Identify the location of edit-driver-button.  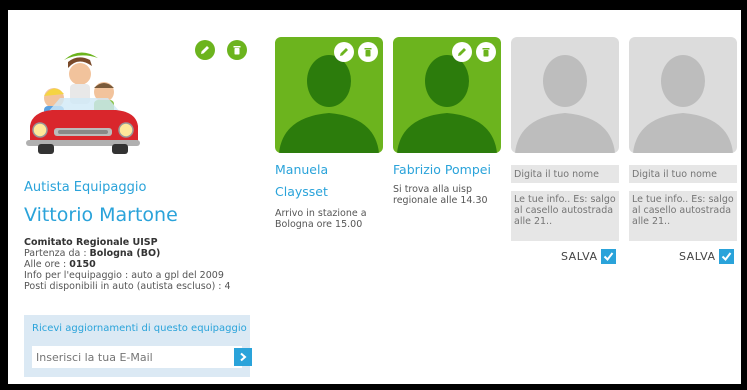
(205, 50).